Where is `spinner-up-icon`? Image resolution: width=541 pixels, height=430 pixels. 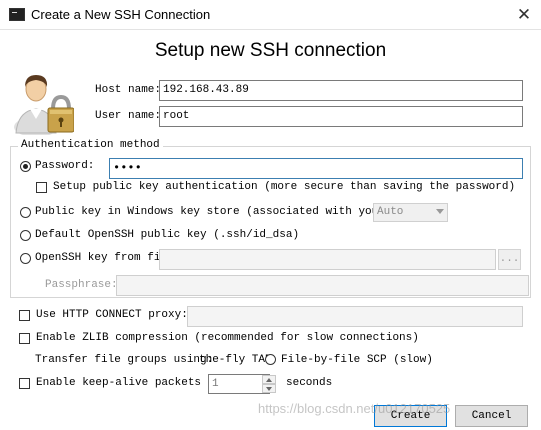
spinner-up-icon is located at coordinates (269, 379).